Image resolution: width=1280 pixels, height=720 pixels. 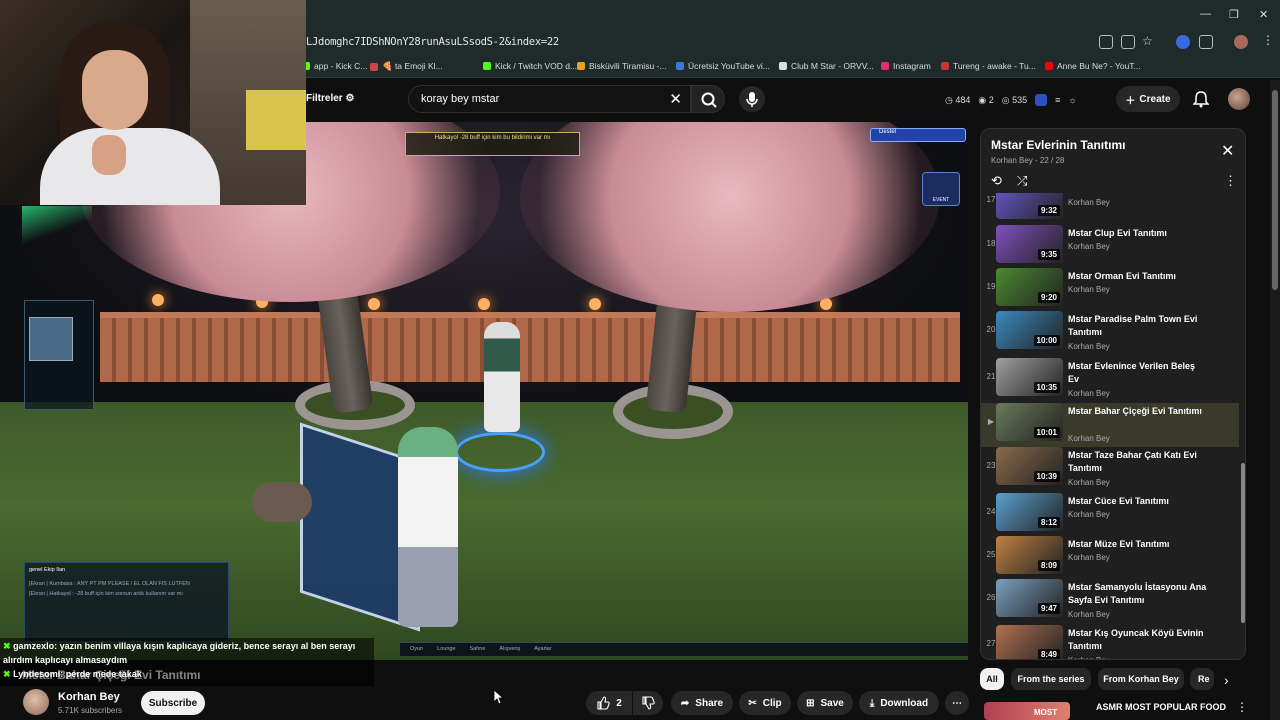 What do you see at coordinates (1275, 190) in the screenshot?
I see `scrollbar-thumb` at bounding box center [1275, 190].